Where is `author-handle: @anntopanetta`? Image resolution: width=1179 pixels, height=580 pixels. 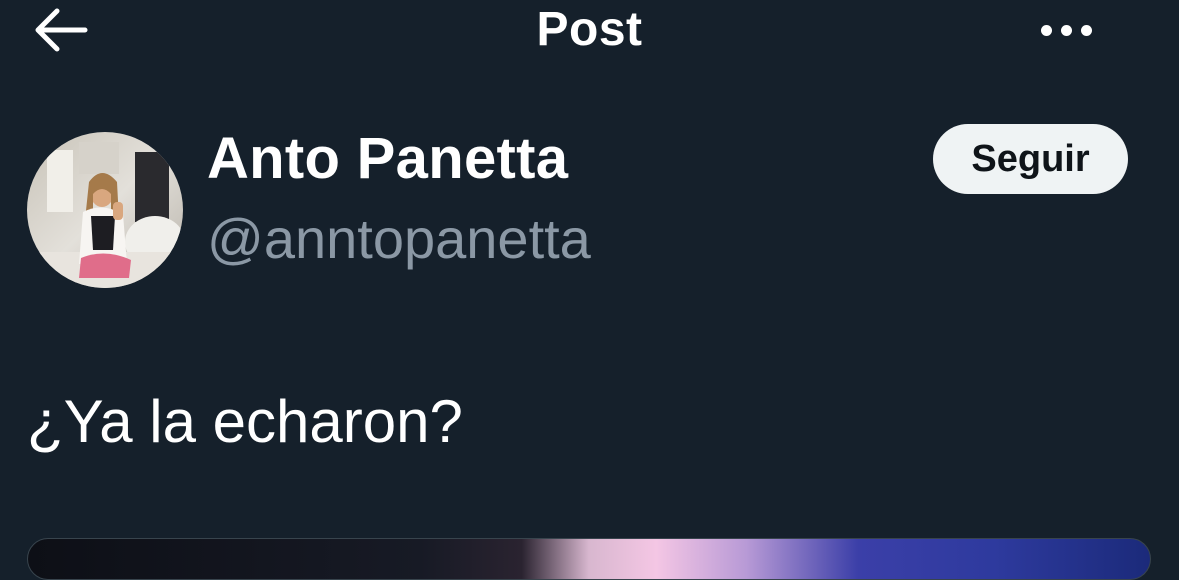
author-handle: @anntopanetta is located at coordinates (399, 239).